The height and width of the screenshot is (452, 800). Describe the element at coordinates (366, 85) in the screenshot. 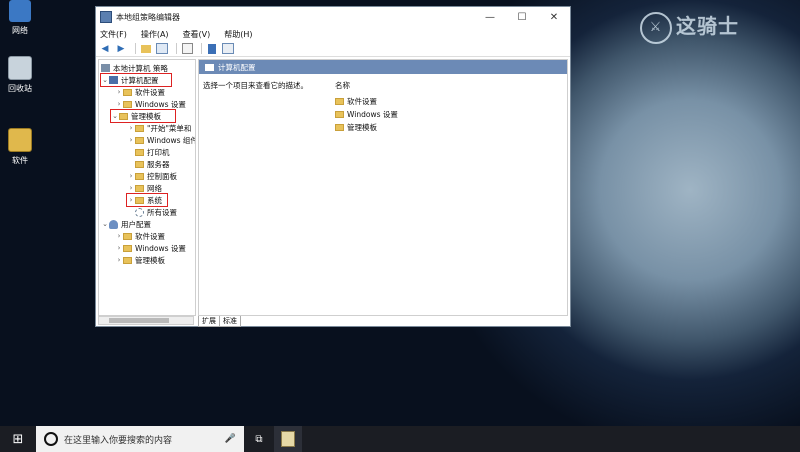

I see `column-header-name: 名称` at that location.